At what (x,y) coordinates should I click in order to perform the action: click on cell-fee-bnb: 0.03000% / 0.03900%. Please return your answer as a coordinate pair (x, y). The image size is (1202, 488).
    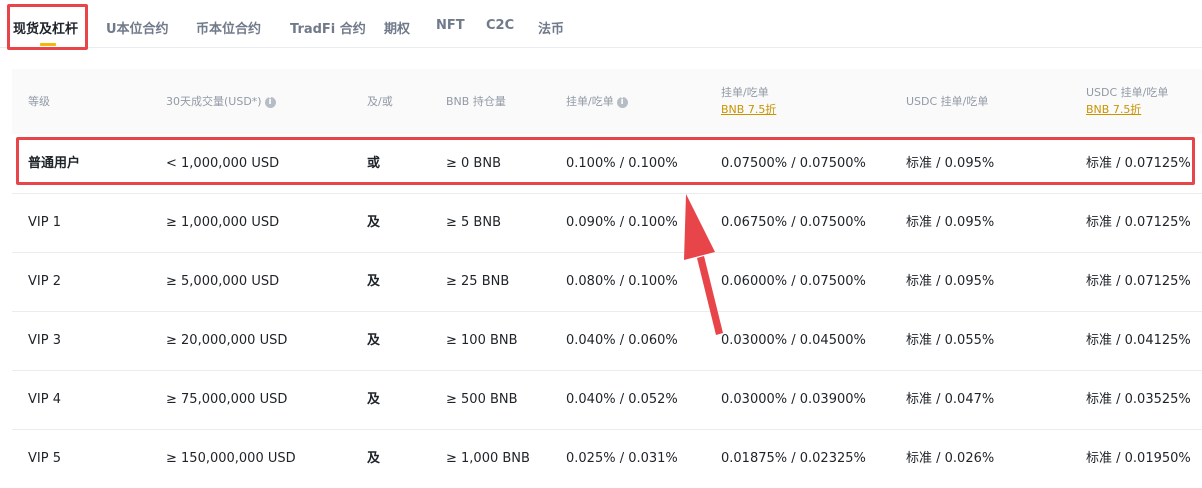
    Looking at the image, I should click on (793, 399).